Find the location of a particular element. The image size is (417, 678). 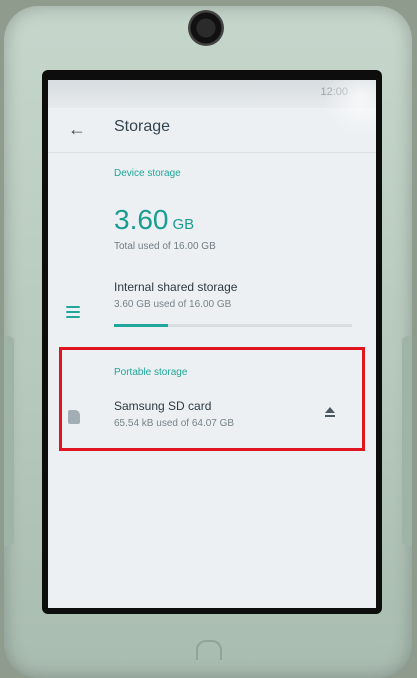

frame-side-bump-left is located at coordinates (9, 441).